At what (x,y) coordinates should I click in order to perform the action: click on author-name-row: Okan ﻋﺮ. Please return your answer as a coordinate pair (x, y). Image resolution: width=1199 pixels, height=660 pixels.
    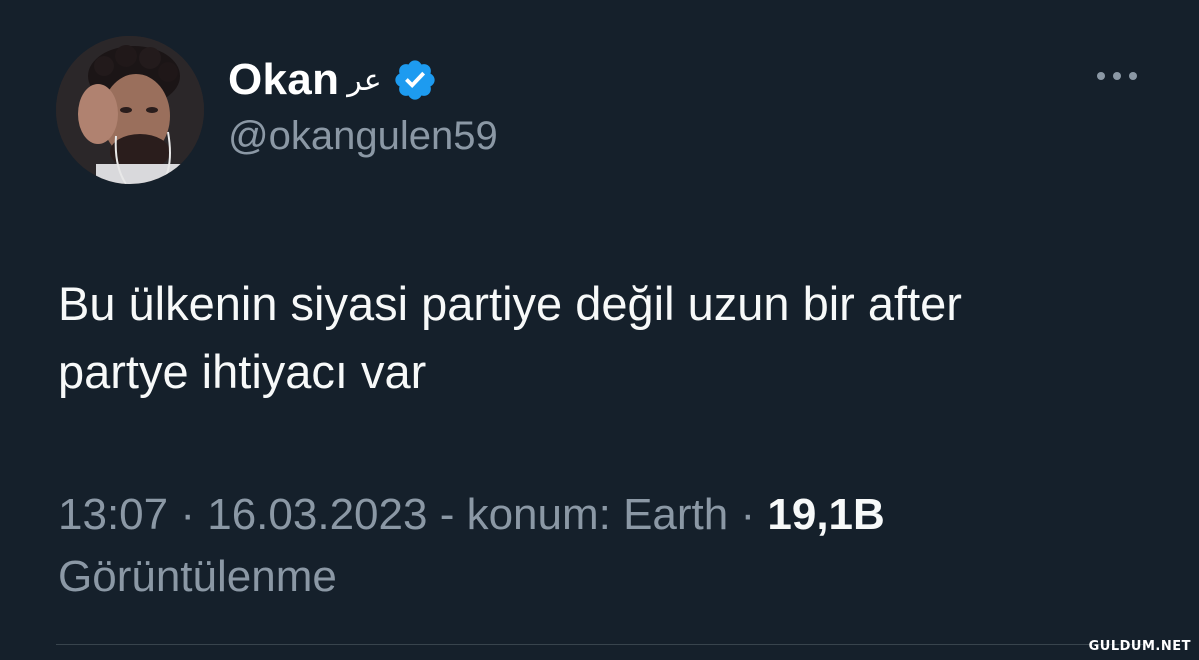
    Looking at the image, I should click on (333, 80).